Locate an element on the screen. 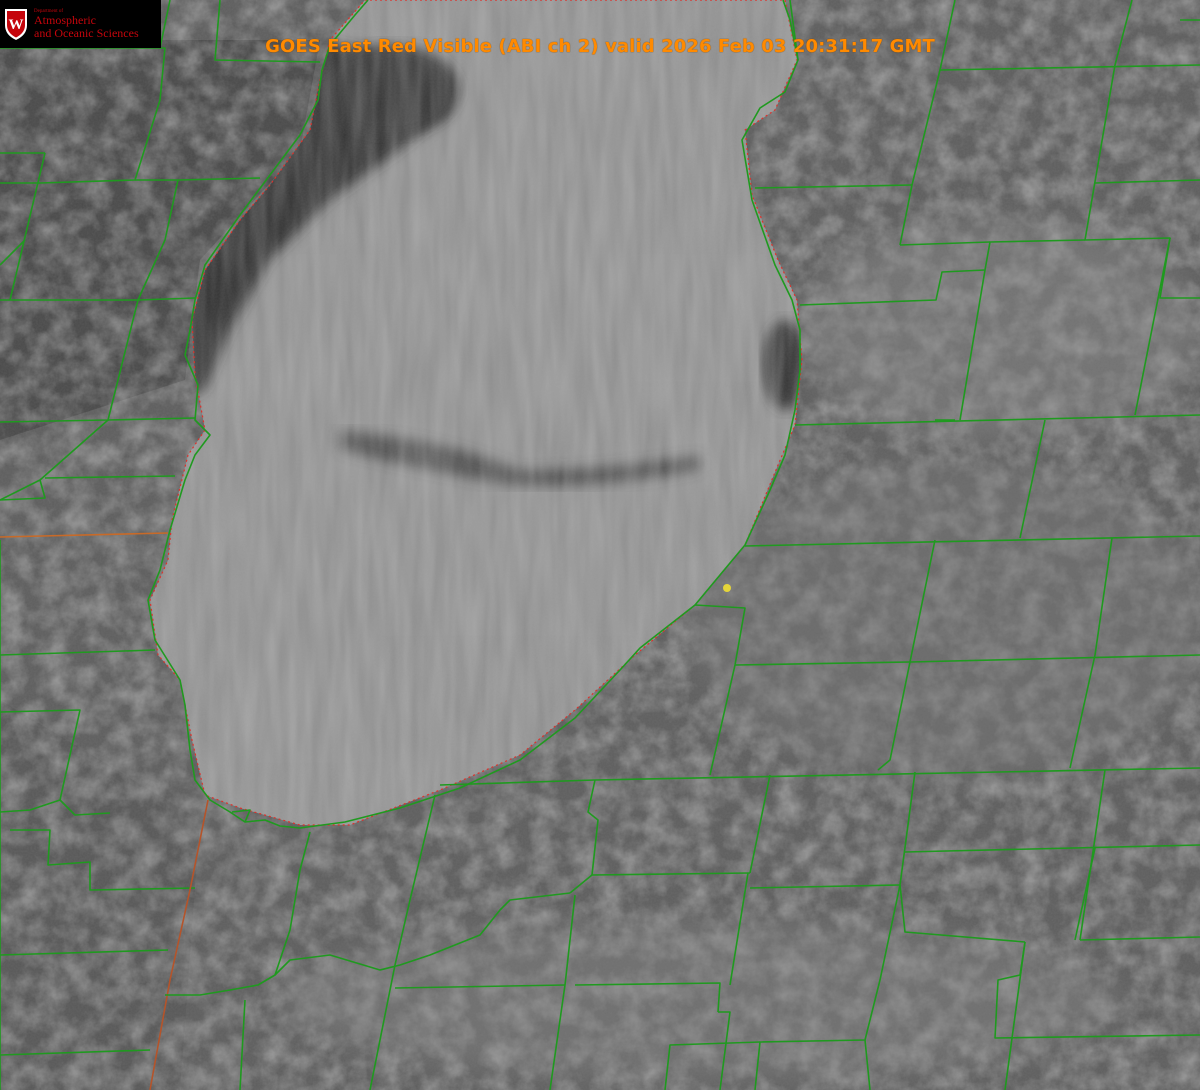 This screenshot has height=1090, width=1200. location-dot-icon is located at coordinates (727, 588).